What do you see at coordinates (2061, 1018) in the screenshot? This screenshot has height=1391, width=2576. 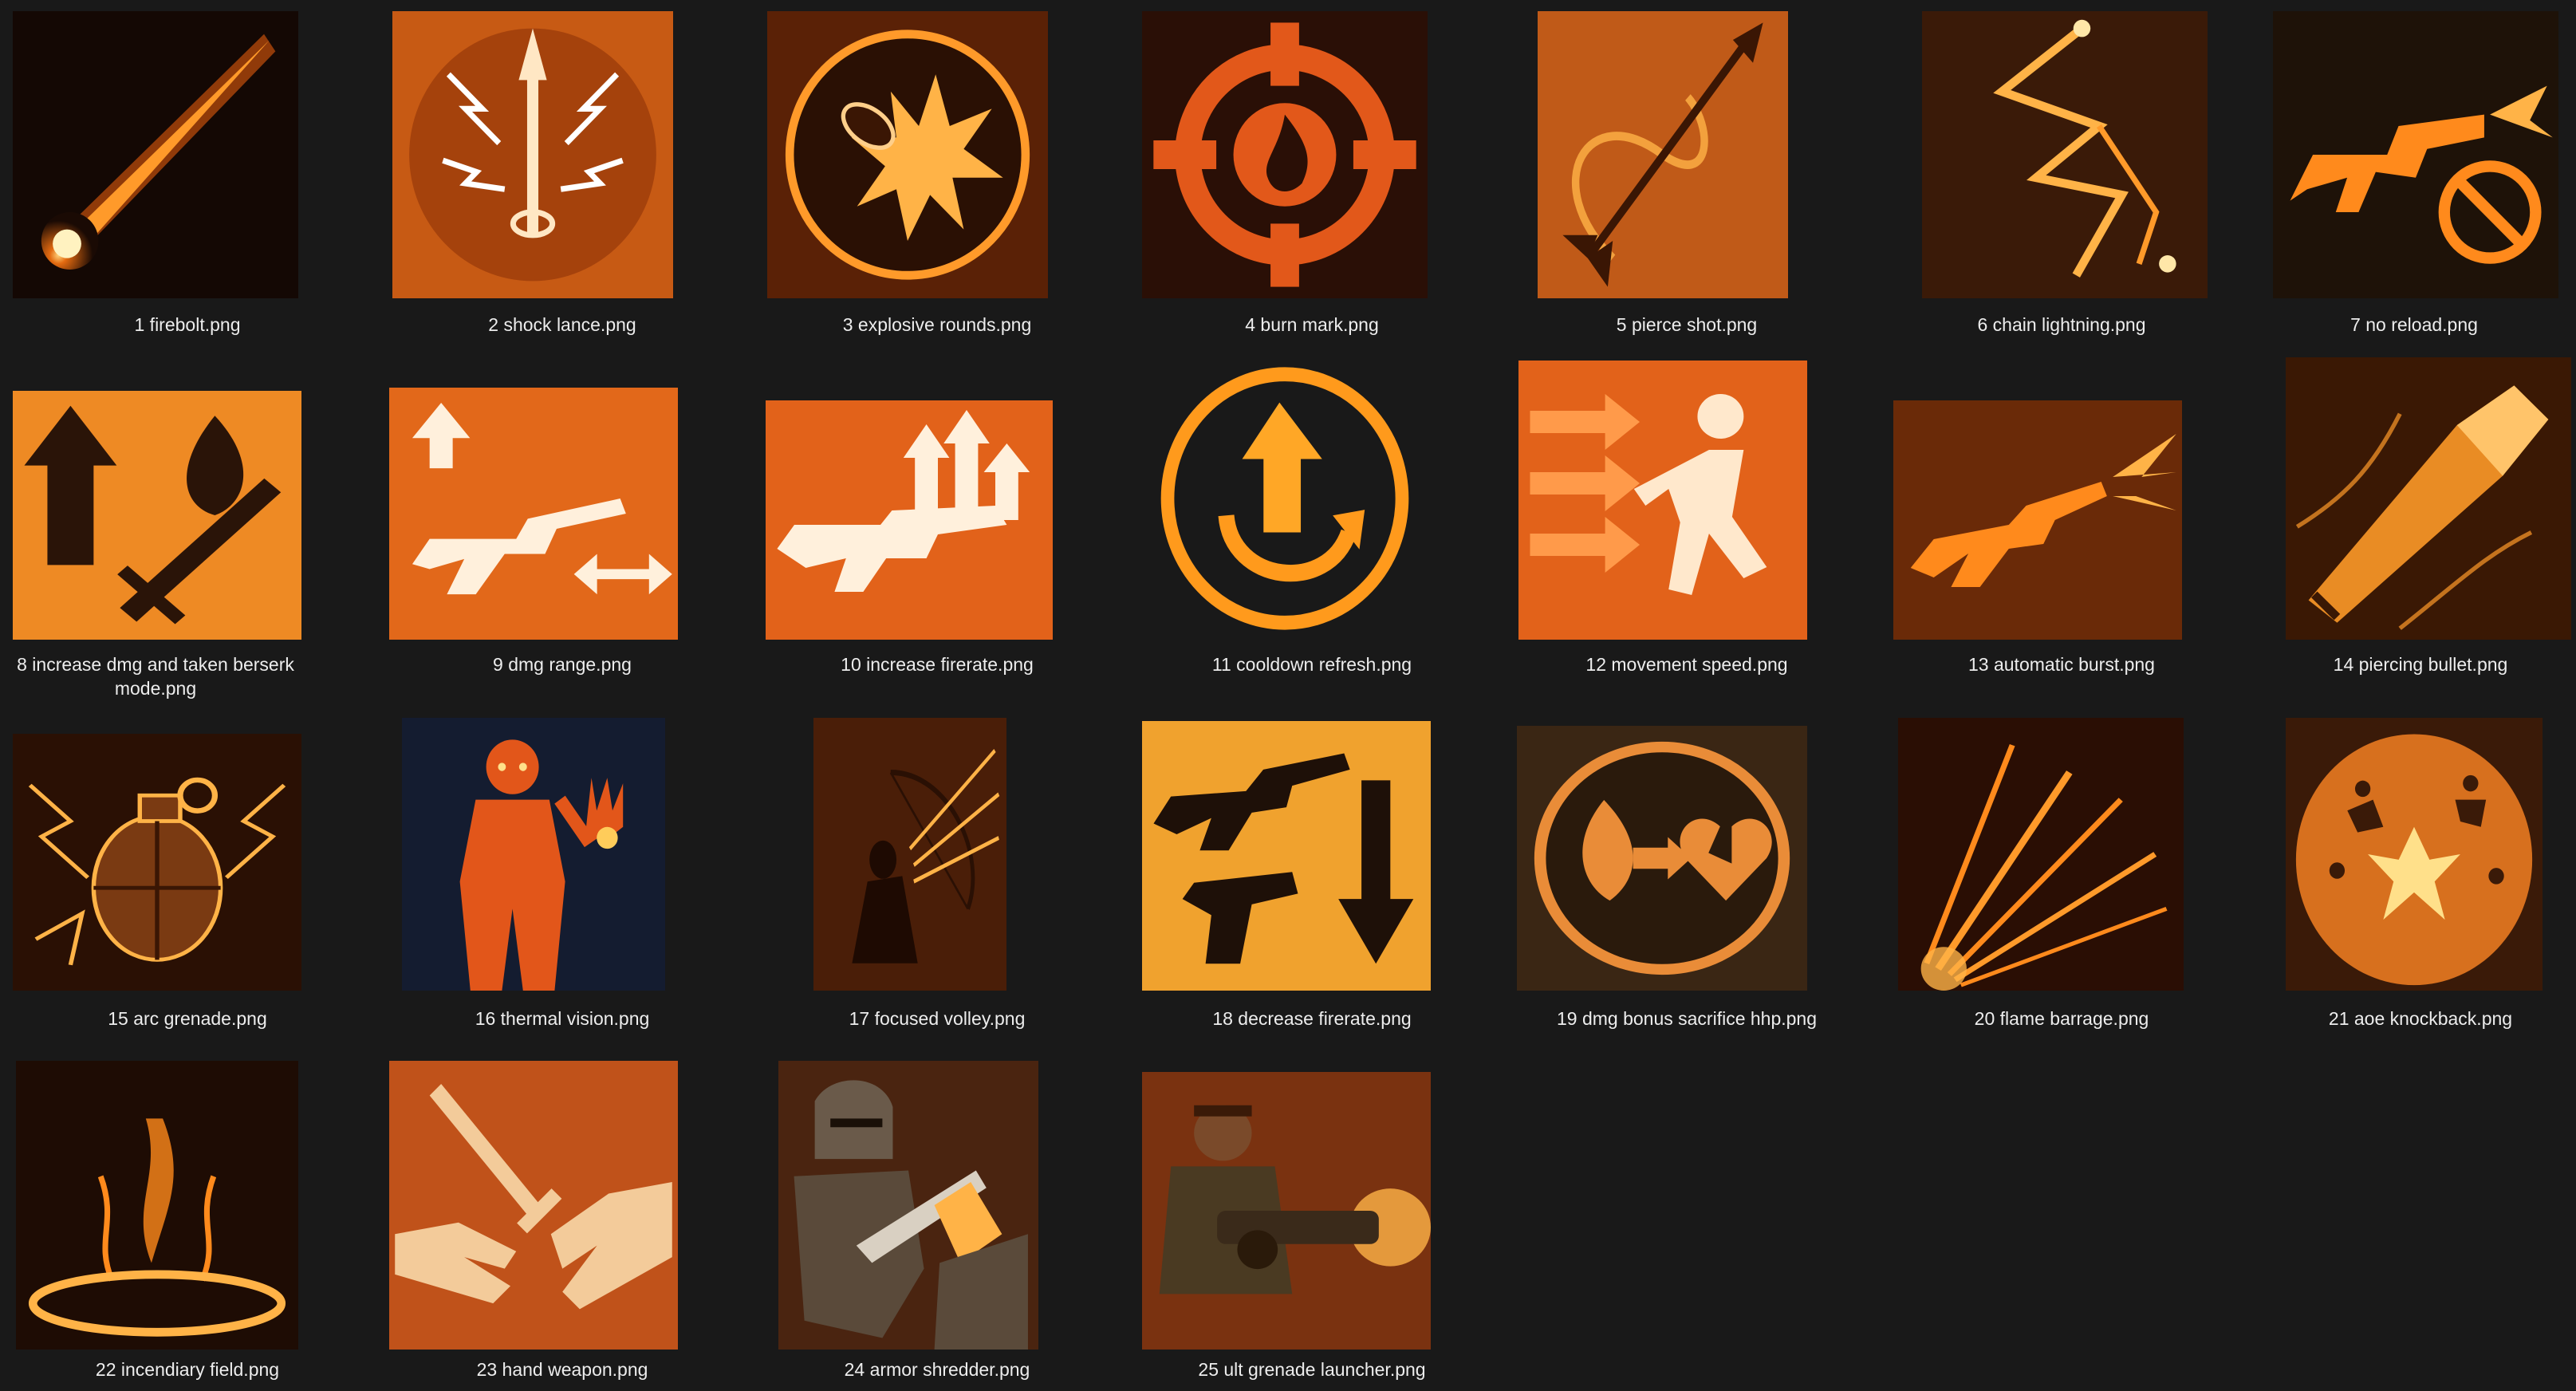 I see `file-name: 20 flame barrage.png` at bounding box center [2061, 1018].